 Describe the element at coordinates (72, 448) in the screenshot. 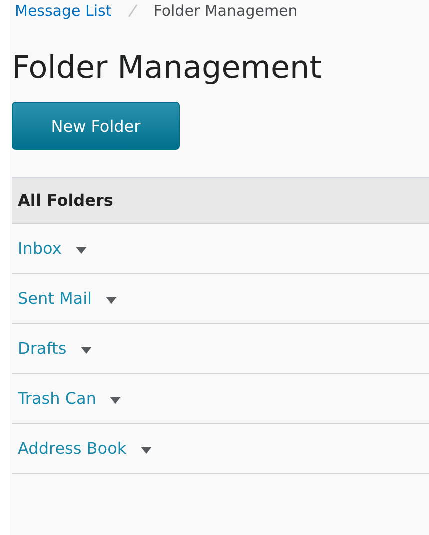

I see `folder-link: Address Book` at that location.